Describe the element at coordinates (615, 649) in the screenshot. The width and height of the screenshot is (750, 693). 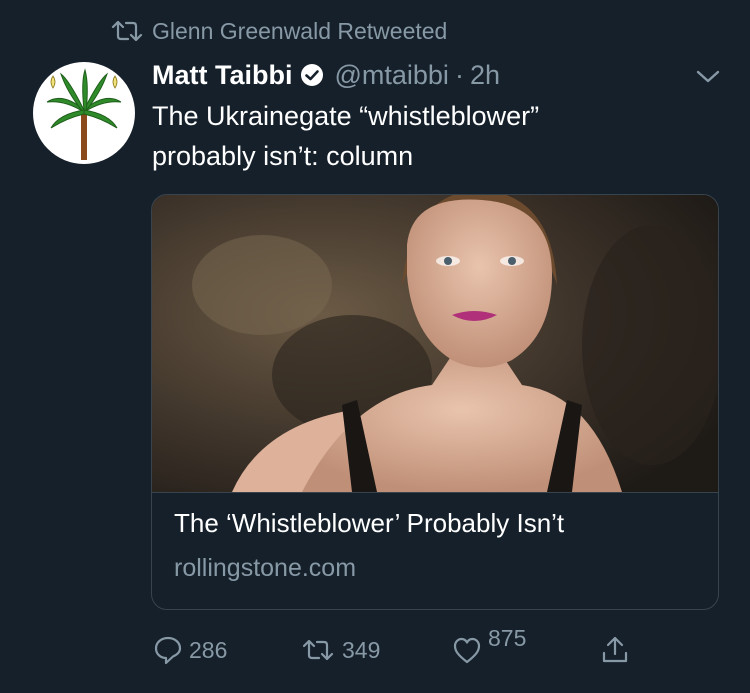
I see `share-icon` at that location.